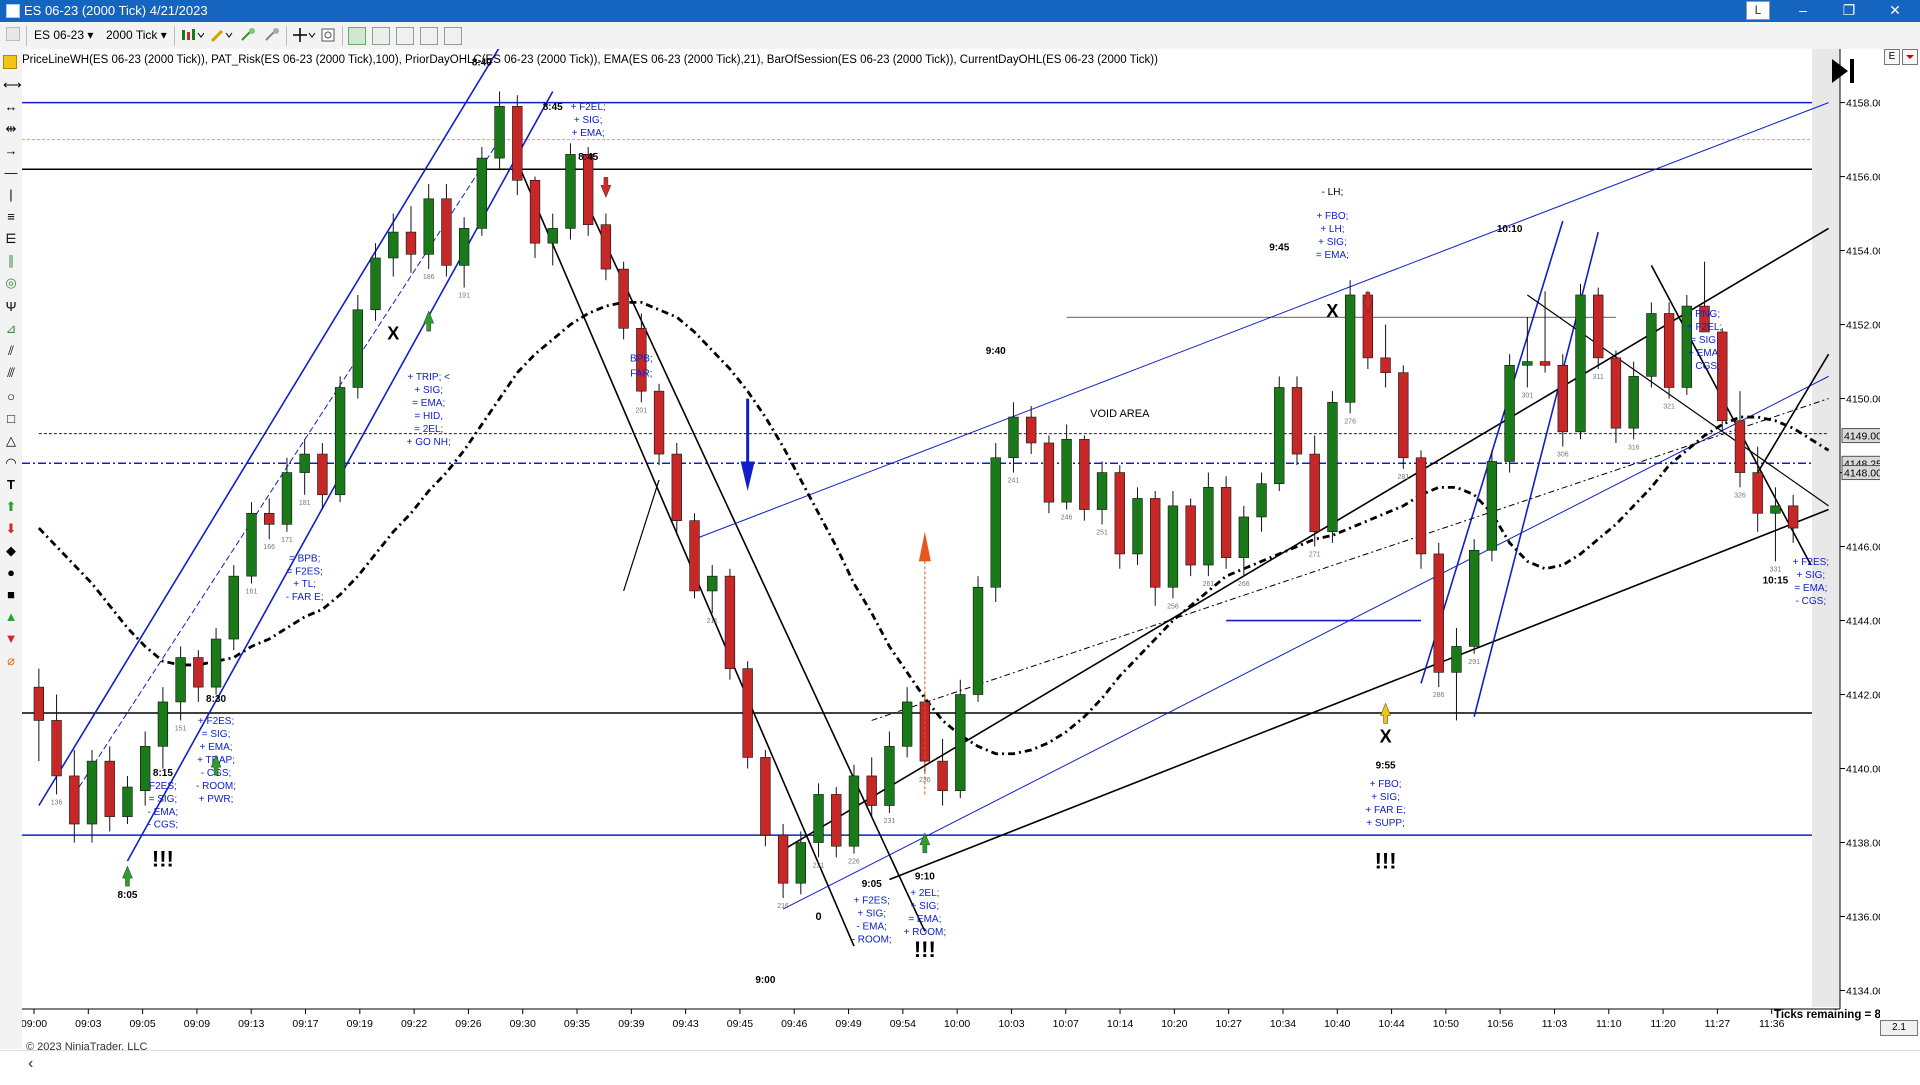  I want to click on restore-button: ❐, so click(1849, 11).